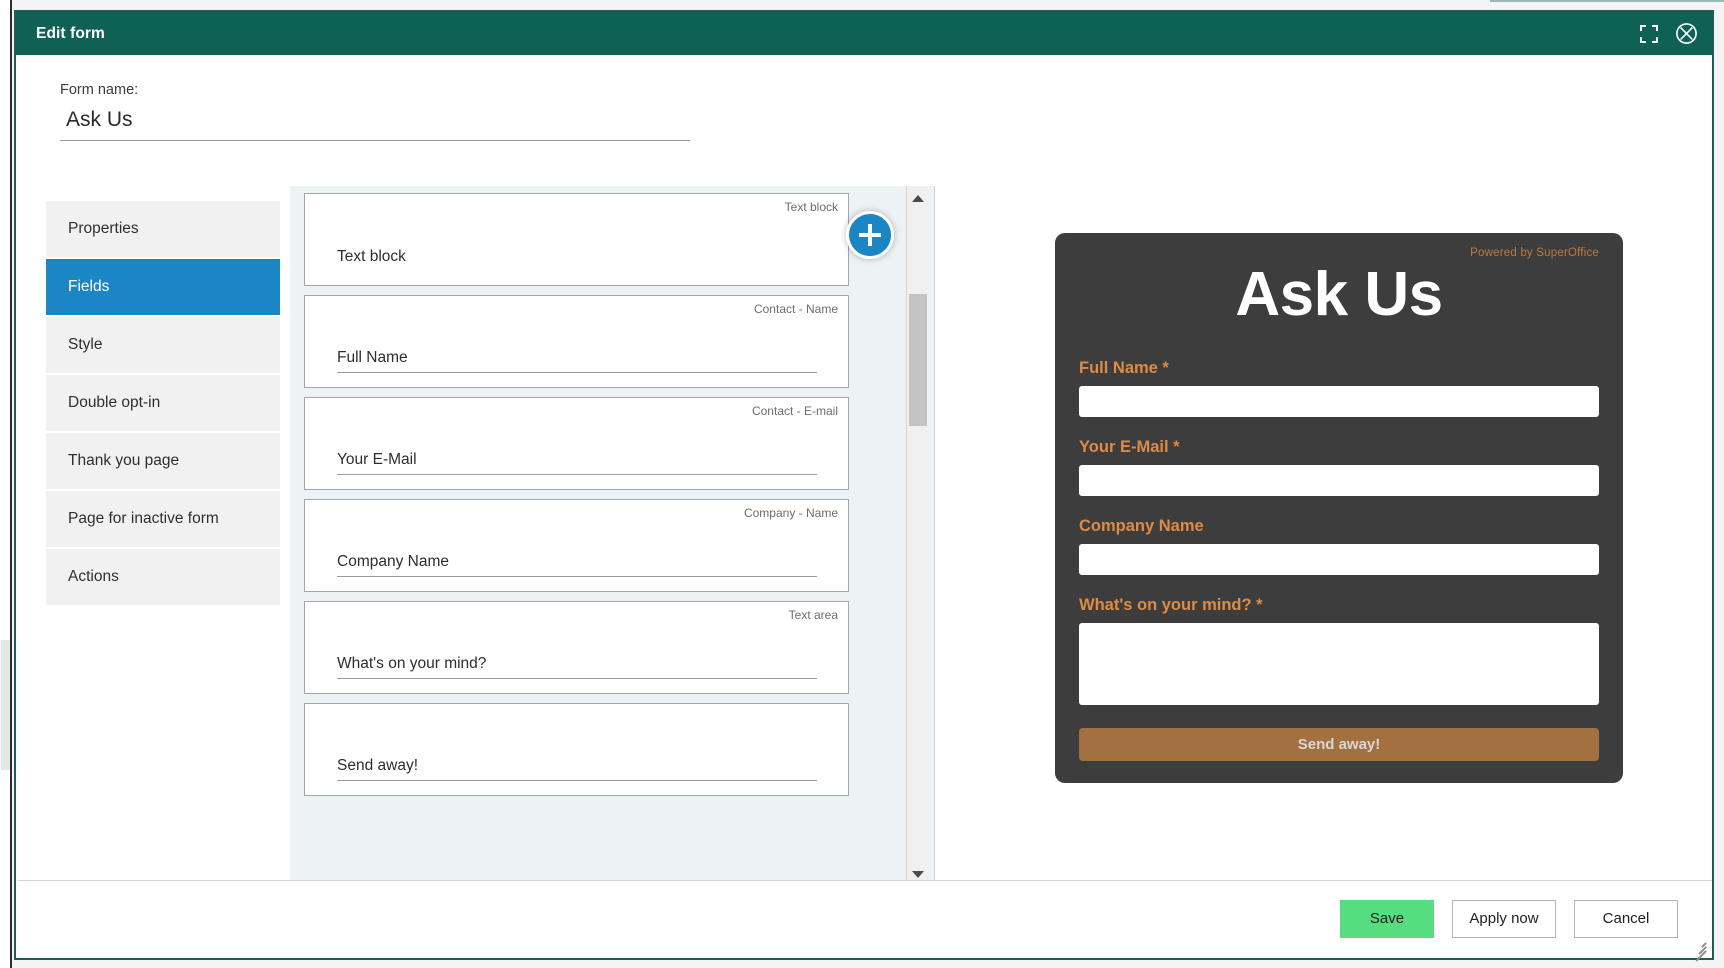 Image resolution: width=1724 pixels, height=968 pixels. What do you see at coordinates (865, 921) in the screenshot?
I see `dialog-footer: Save Apply now Cancel` at bounding box center [865, 921].